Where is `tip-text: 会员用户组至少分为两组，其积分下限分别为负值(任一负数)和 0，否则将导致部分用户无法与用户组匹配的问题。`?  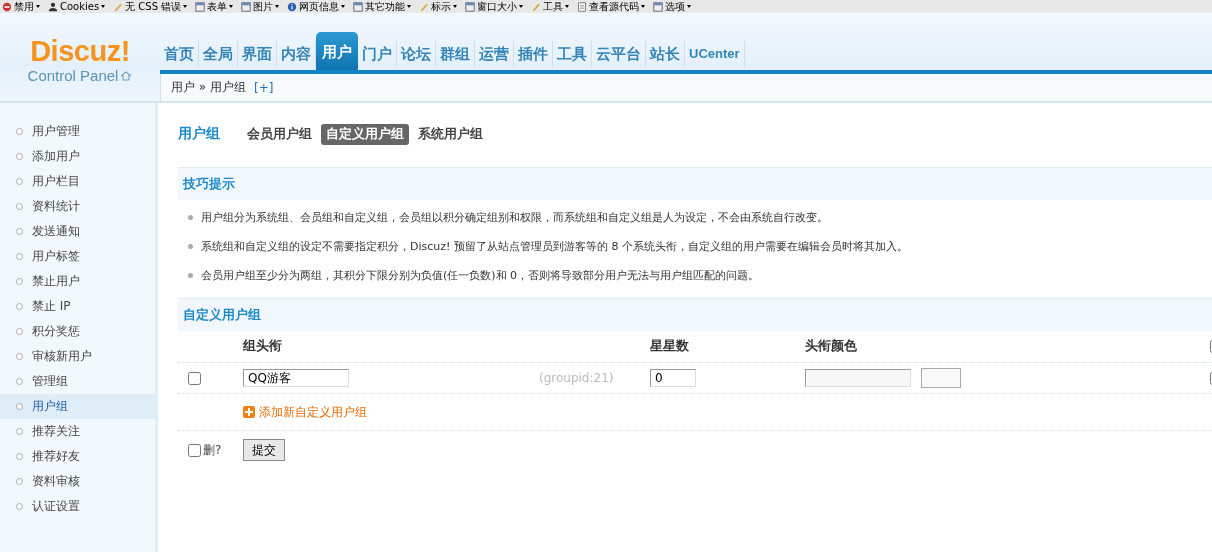 tip-text: 会员用户组至少分为两组，其积分下限分别为负值(任一负数)和 0，否则将导致部分用户无法与用户组匹配的问题。 is located at coordinates (480, 275).